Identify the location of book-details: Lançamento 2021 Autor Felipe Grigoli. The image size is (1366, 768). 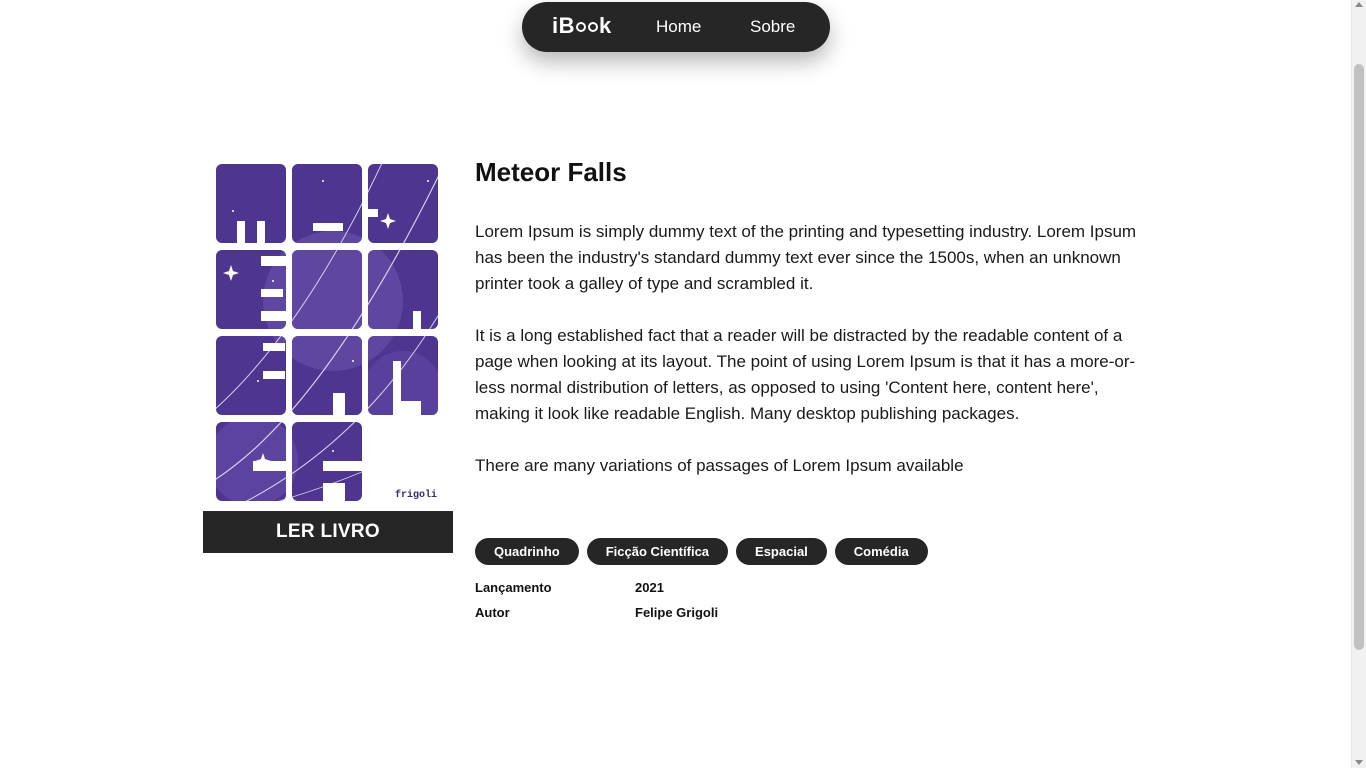
(596, 605).